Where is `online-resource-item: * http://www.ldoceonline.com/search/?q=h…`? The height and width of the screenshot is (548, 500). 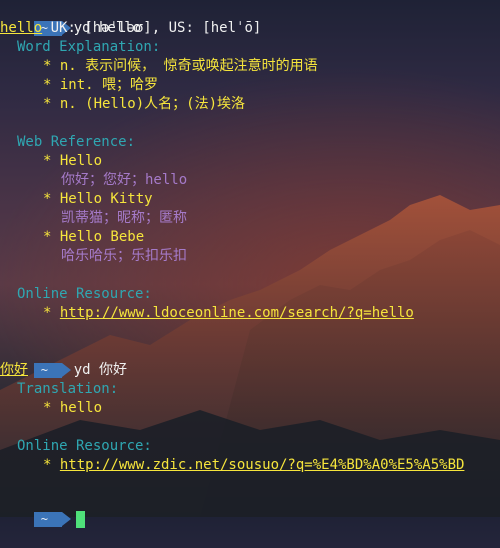 online-resource-item: * http://www.ldoceonline.com/search/?q=h… is located at coordinates (228, 313).